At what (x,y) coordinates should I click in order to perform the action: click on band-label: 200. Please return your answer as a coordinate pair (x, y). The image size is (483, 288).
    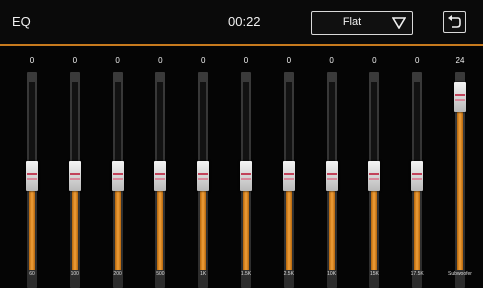
    Looking at the image, I should click on (117, 274).